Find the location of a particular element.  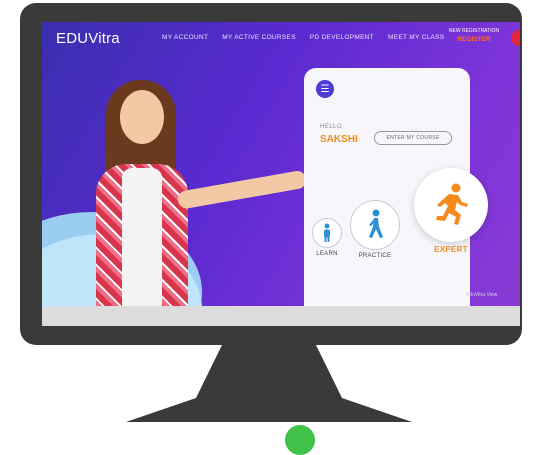

standing-person-icon is located at coordinates (327, 233).